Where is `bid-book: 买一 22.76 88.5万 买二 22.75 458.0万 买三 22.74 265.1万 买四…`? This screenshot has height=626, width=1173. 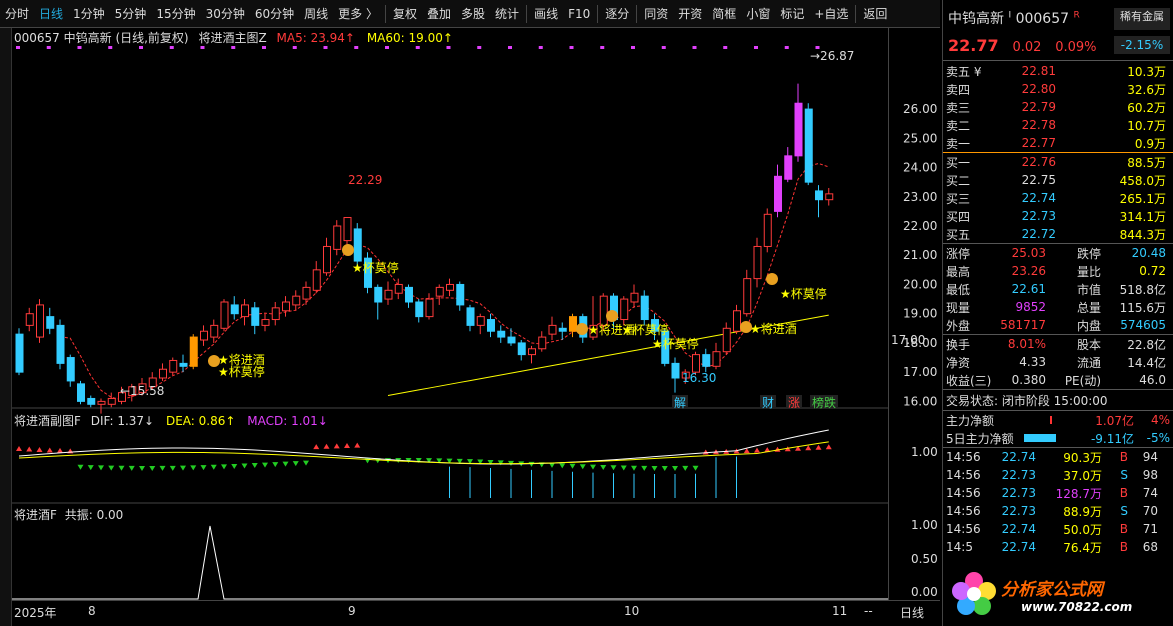
bid-book: 买一 22.76 88.5万 买二 22.75 458.0万 买三 22.74 265.1万 买四… is located at coordinates (1058, 198).